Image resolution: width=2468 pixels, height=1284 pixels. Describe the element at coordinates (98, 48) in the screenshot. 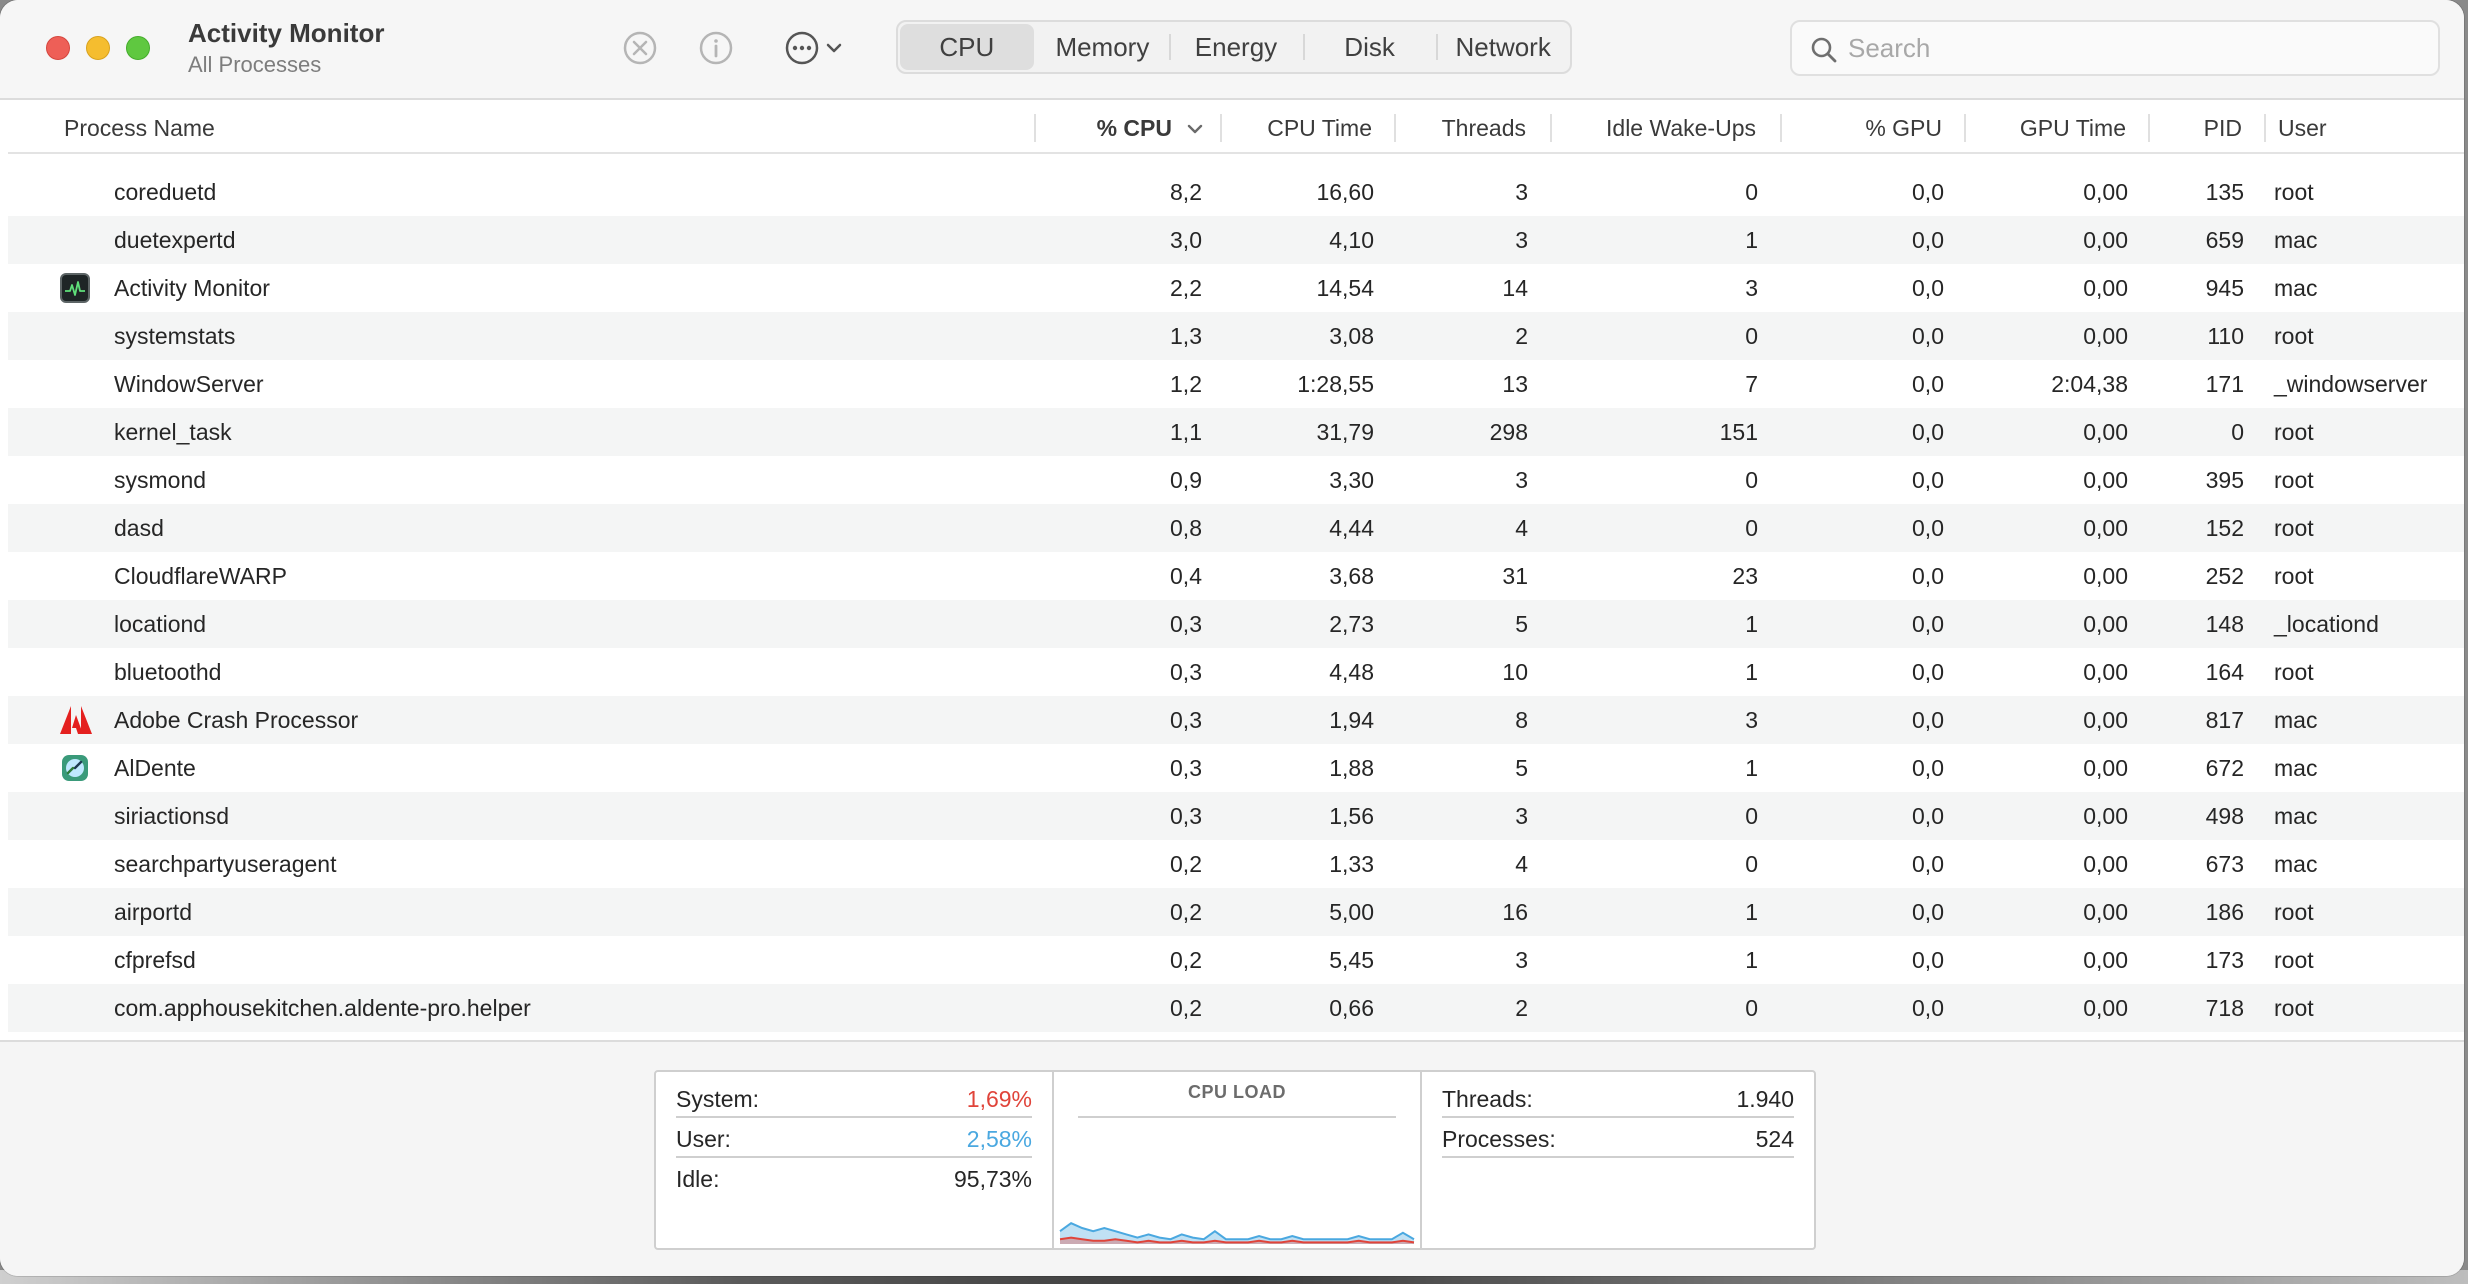

I see `minimize-window-button` at that location.